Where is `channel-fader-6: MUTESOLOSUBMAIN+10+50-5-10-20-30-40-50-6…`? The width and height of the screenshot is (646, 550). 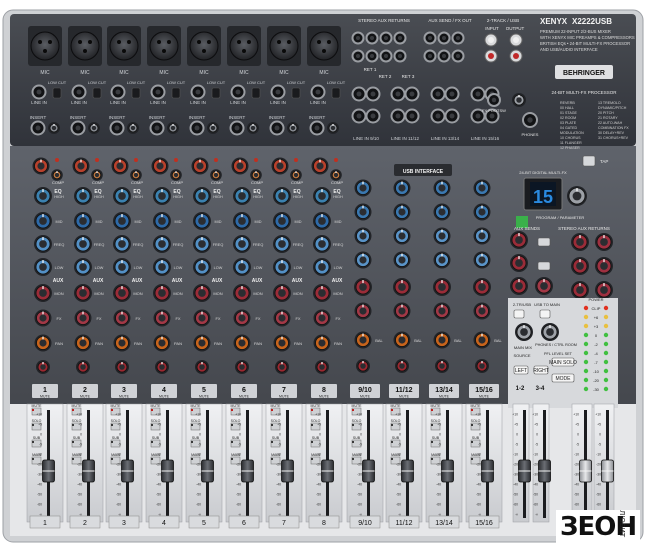 channel-fader-6: MUTESOLOSUBMAIN+10+50-5-10-20-30-40-50-6… is located at coordinates (244, 463).